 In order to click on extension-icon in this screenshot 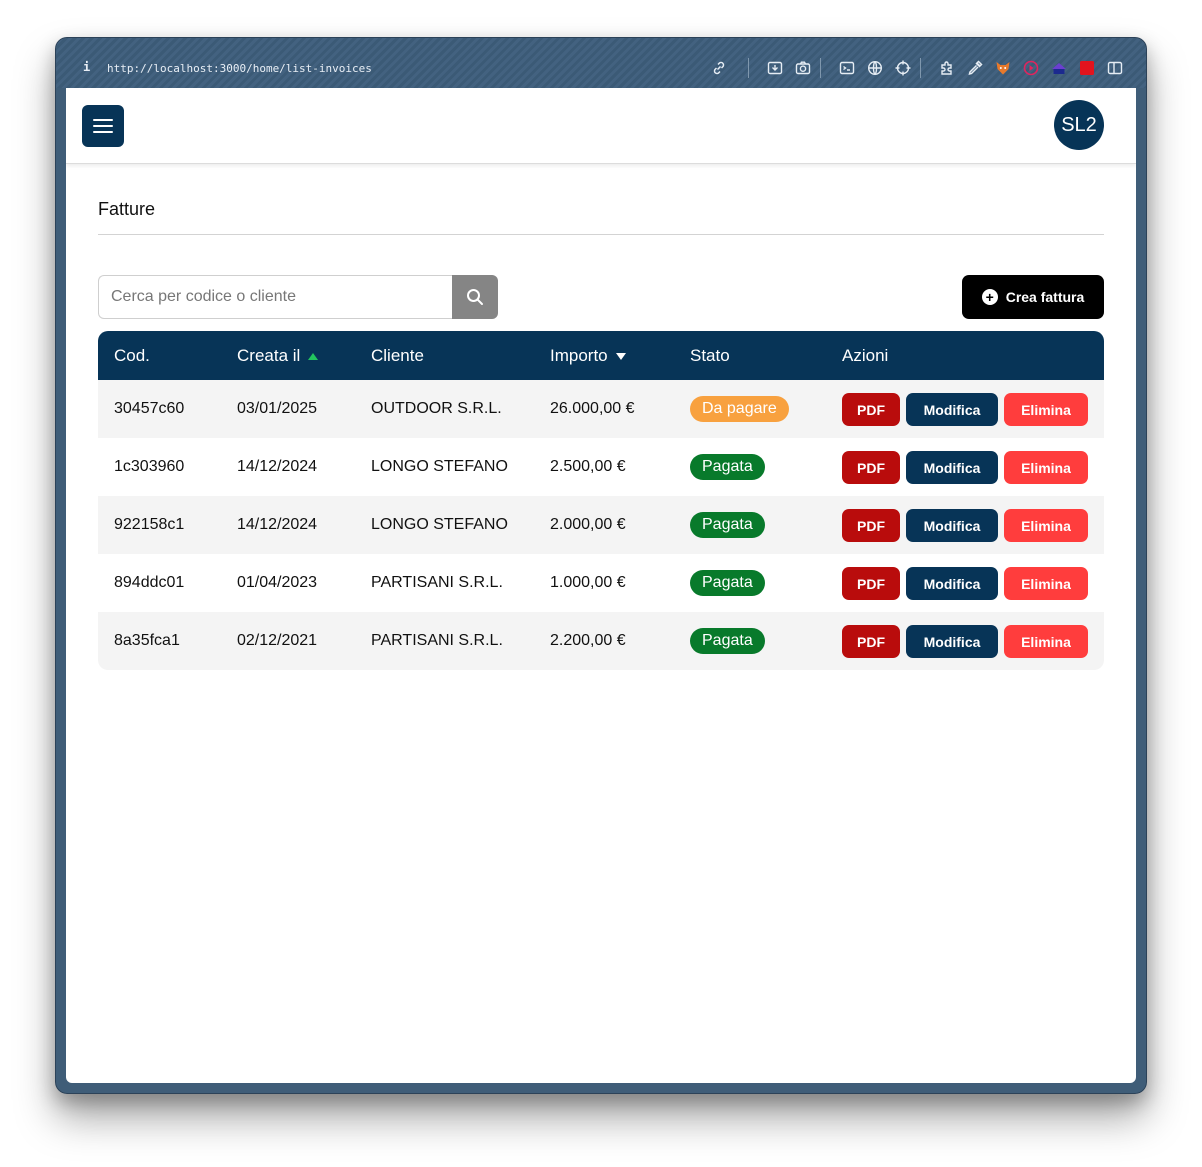, I will do `click(947, 68)`.